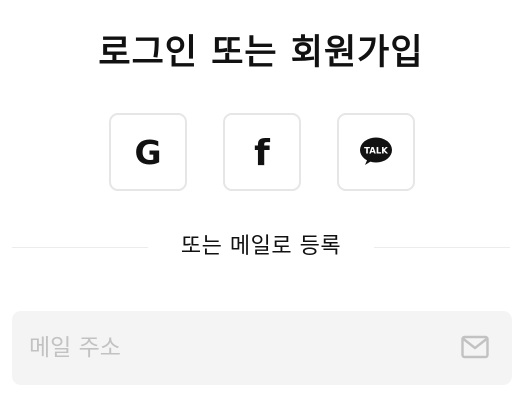 The image size is (522, 400). I want to click on google-login-button: G, so click(148, 152).